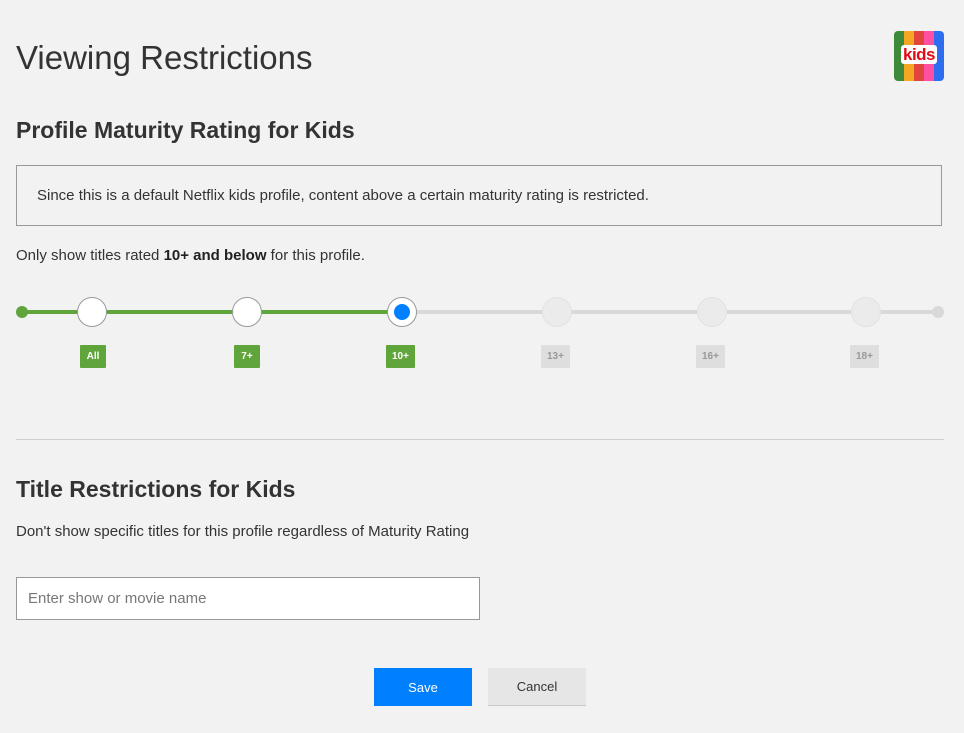 This screenshot has height=733, width=964. What do you see at coordinates (92, 312) in the screenshot?
I see `rating-stop-all` at bounding box center [92, 312].